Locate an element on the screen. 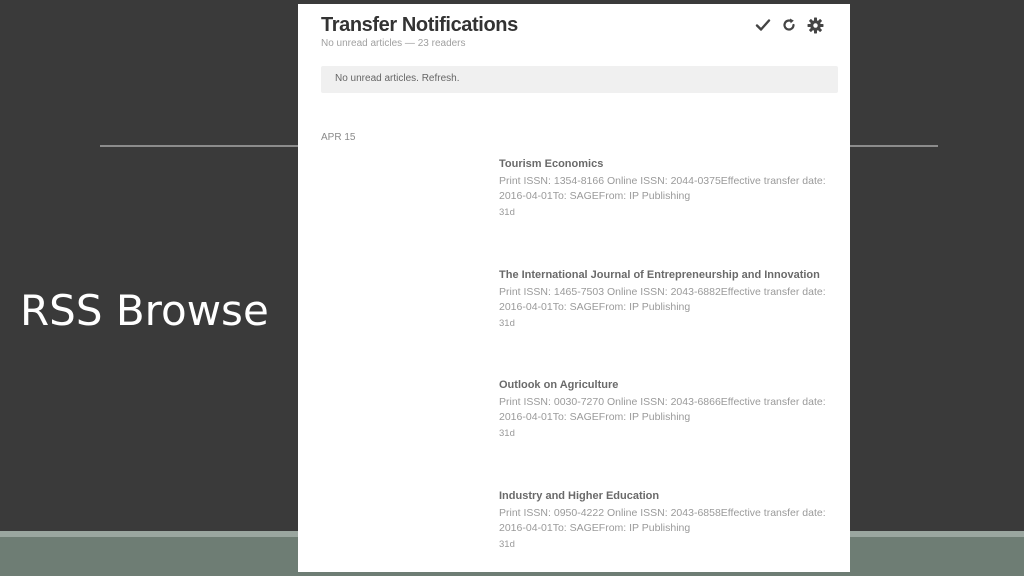 The height and width of the screenshot is (576, 1024). check-icon is located at coordinates (763, 25).